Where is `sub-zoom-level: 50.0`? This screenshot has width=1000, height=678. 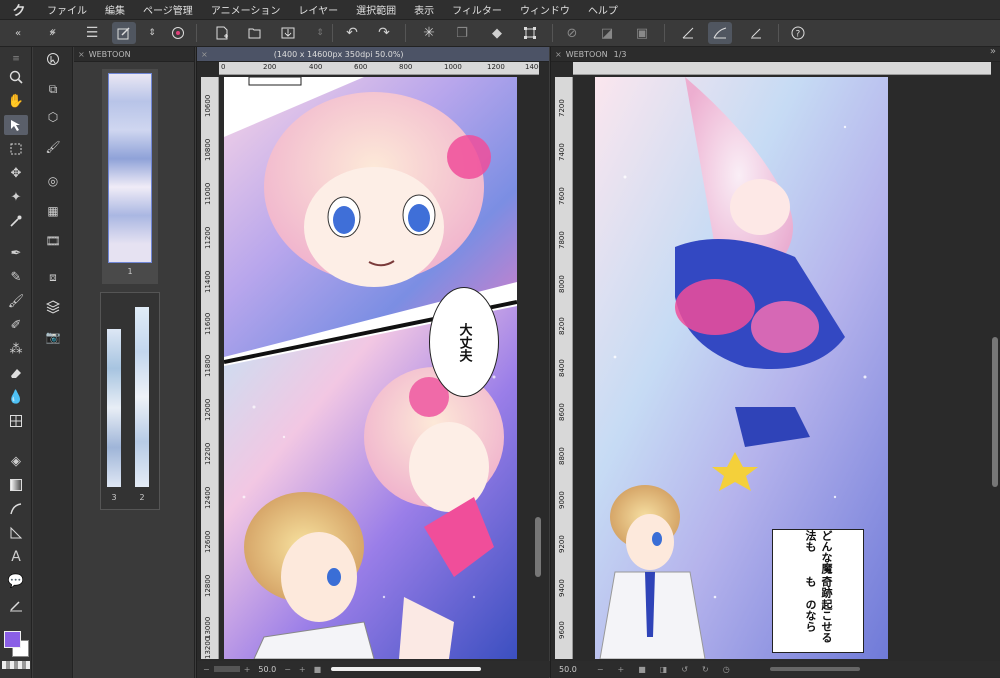 sub-zoom-level: 50.0 is located at coordinates (568, 669).